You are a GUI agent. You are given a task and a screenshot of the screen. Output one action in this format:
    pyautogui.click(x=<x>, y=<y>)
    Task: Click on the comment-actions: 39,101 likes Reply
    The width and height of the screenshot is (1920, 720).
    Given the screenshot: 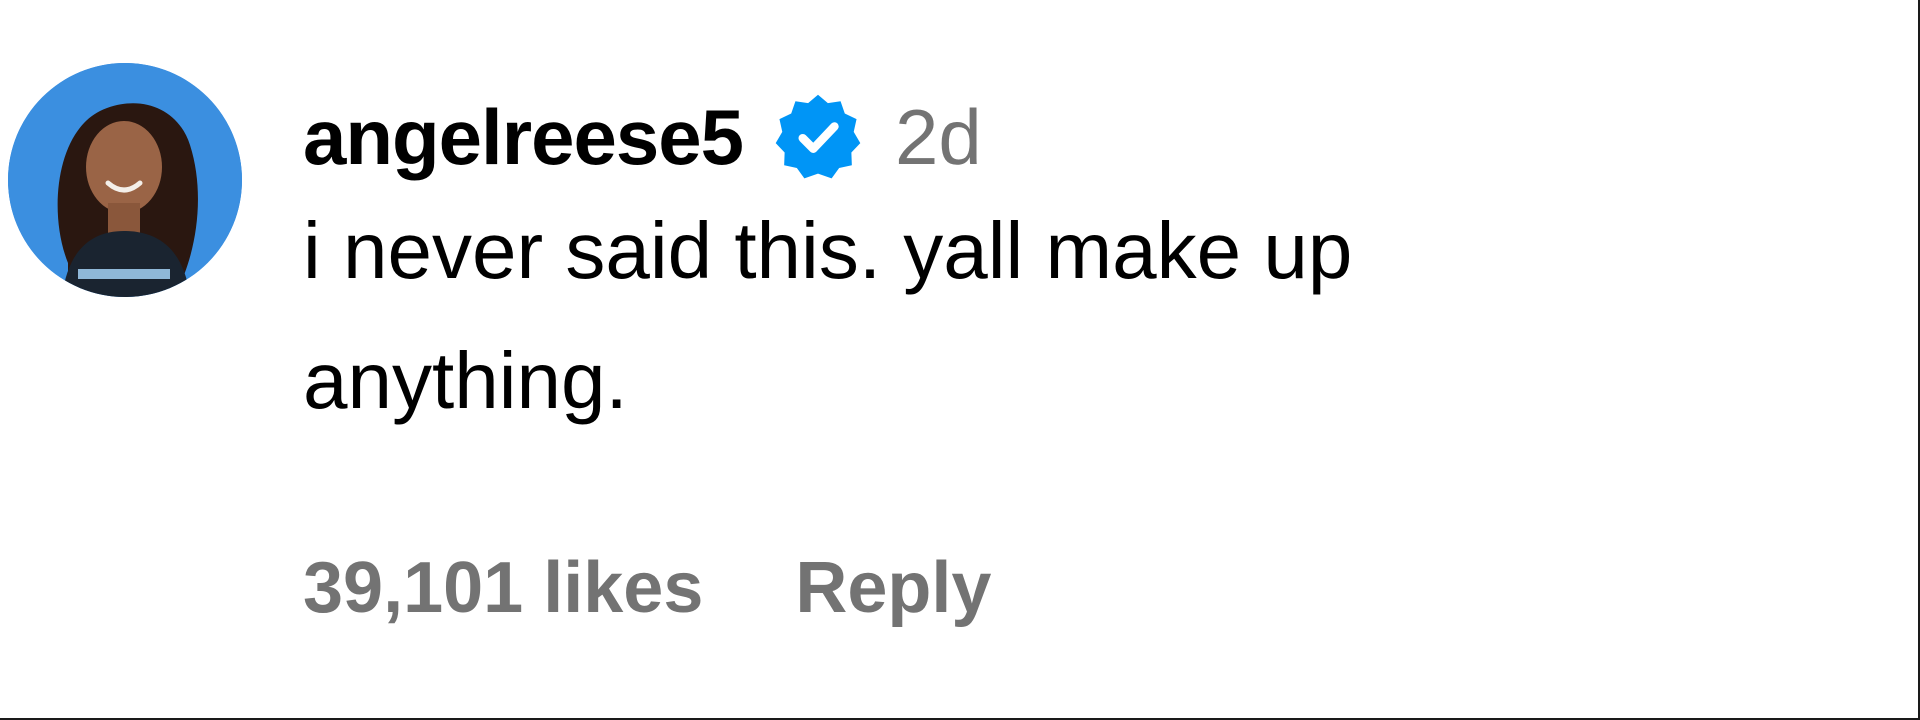 What is the action you would take?
    pyautogui.click(x=647, y=588)
    